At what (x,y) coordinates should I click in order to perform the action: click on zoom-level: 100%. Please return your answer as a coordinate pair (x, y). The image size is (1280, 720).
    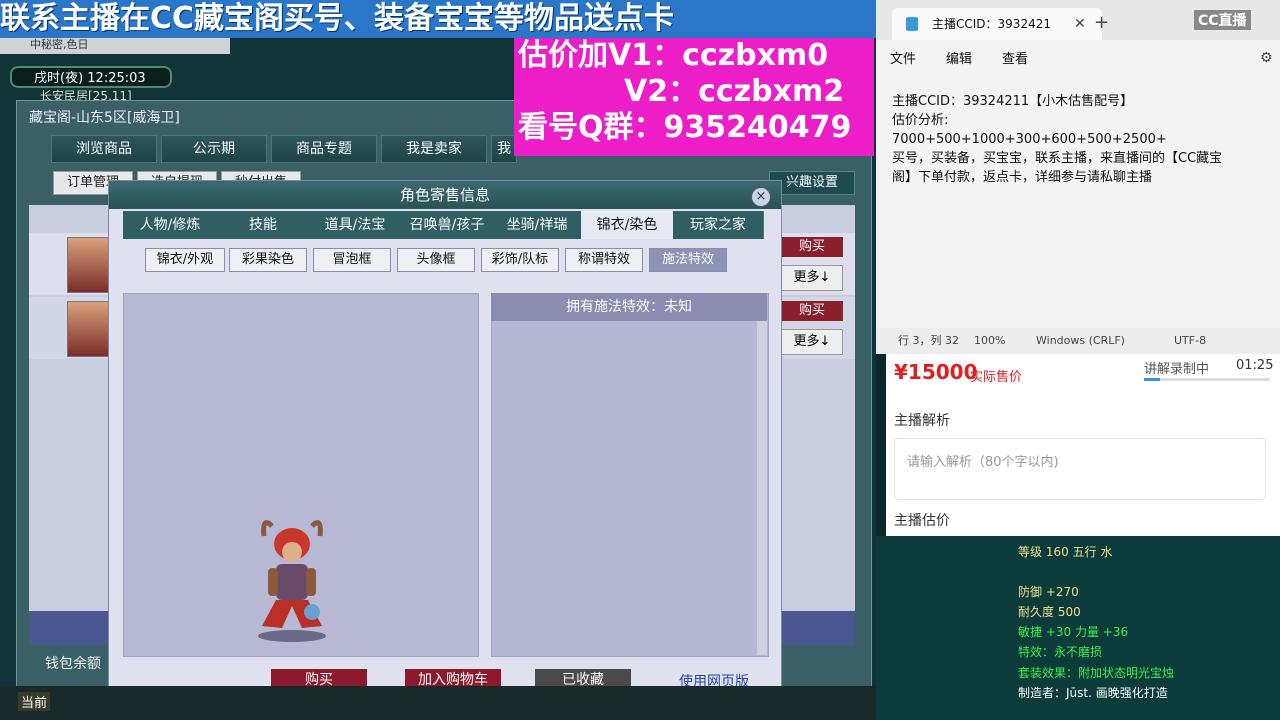
    Looking at the image, I should click on (990, 340).